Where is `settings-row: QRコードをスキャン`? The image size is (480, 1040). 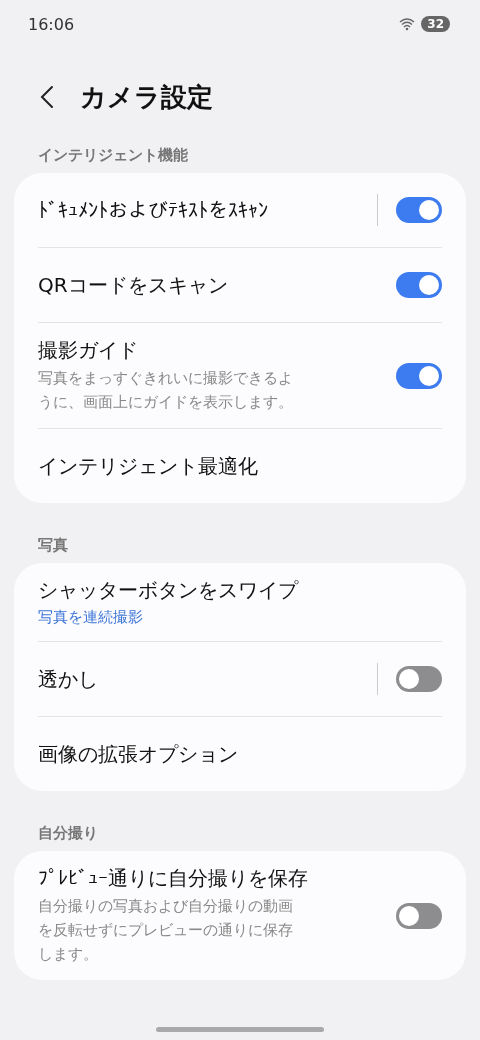
settings-row: QRコードをスキャン is located at coordinates (240, 285).